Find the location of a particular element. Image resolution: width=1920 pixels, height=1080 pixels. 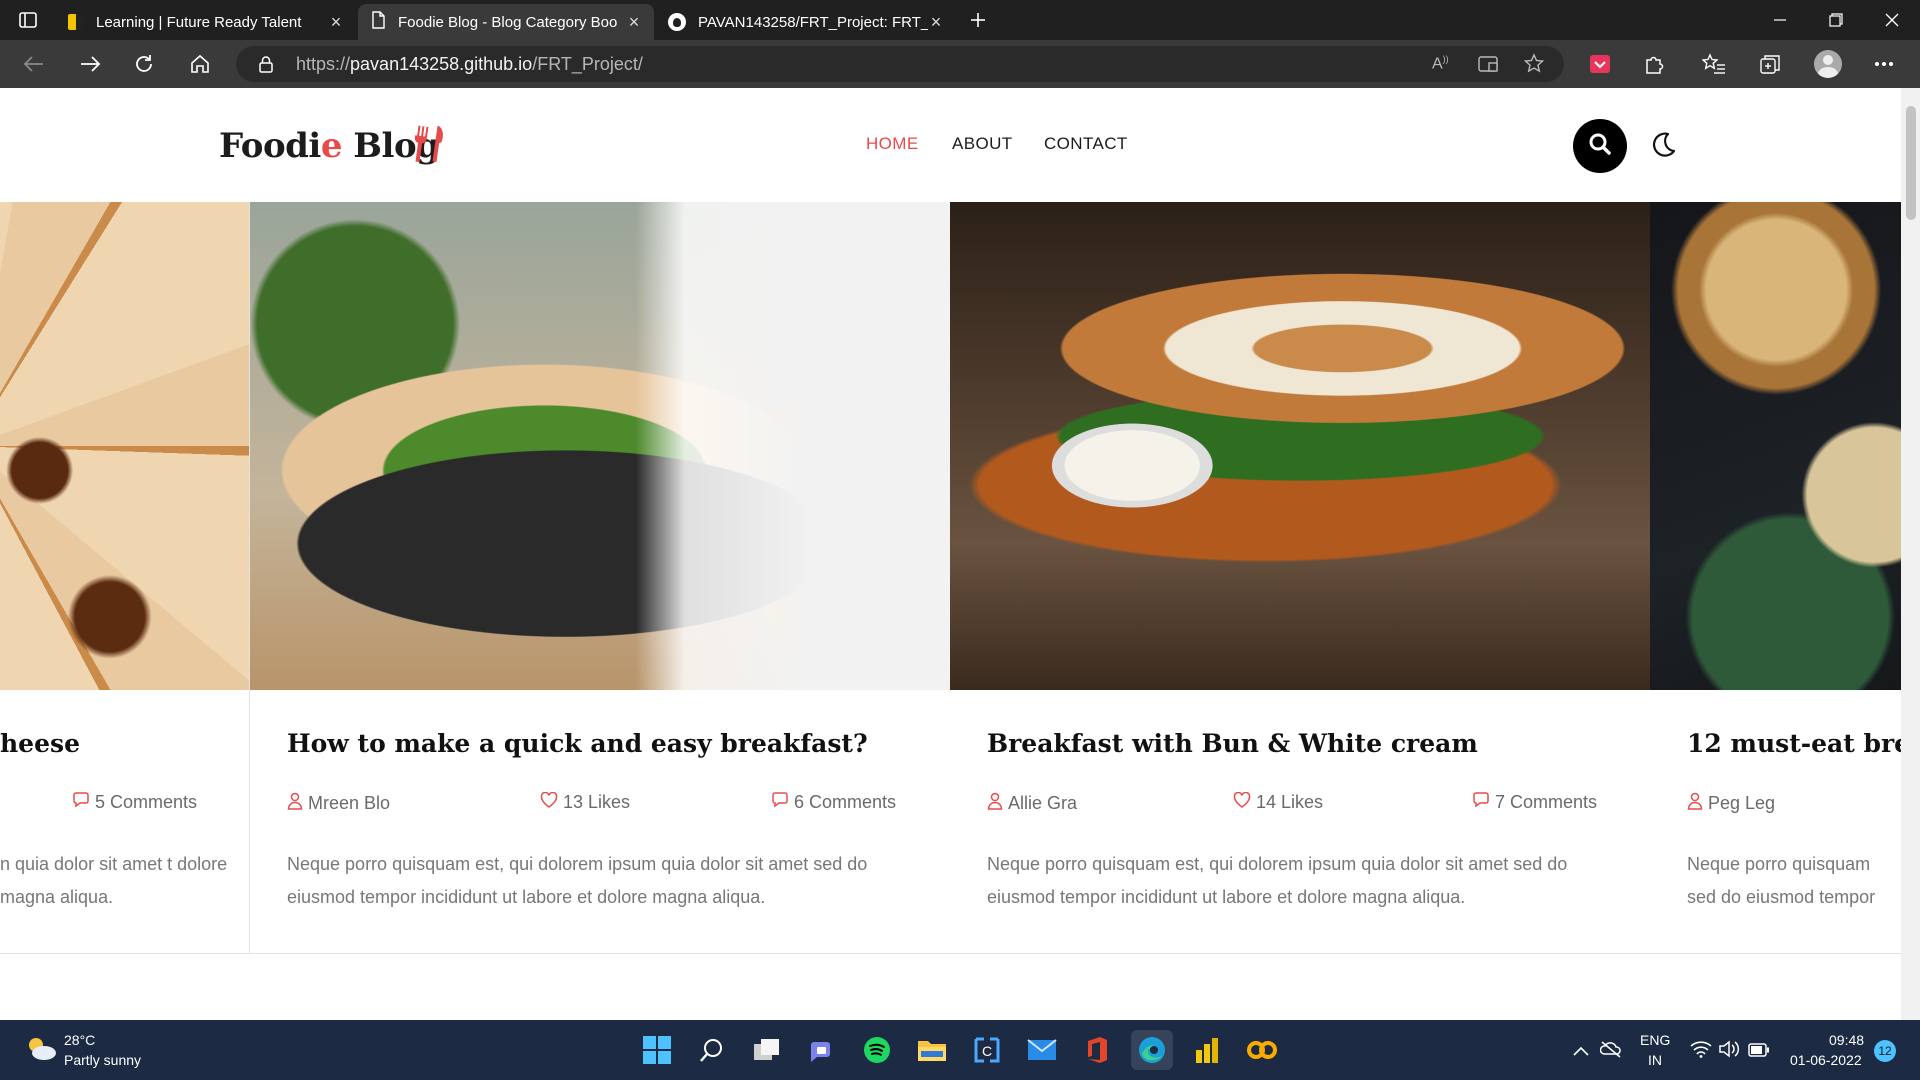

tab-github: PAVAN143258/FRT_Project: FRT_I × is located at coordinates (806, 22).